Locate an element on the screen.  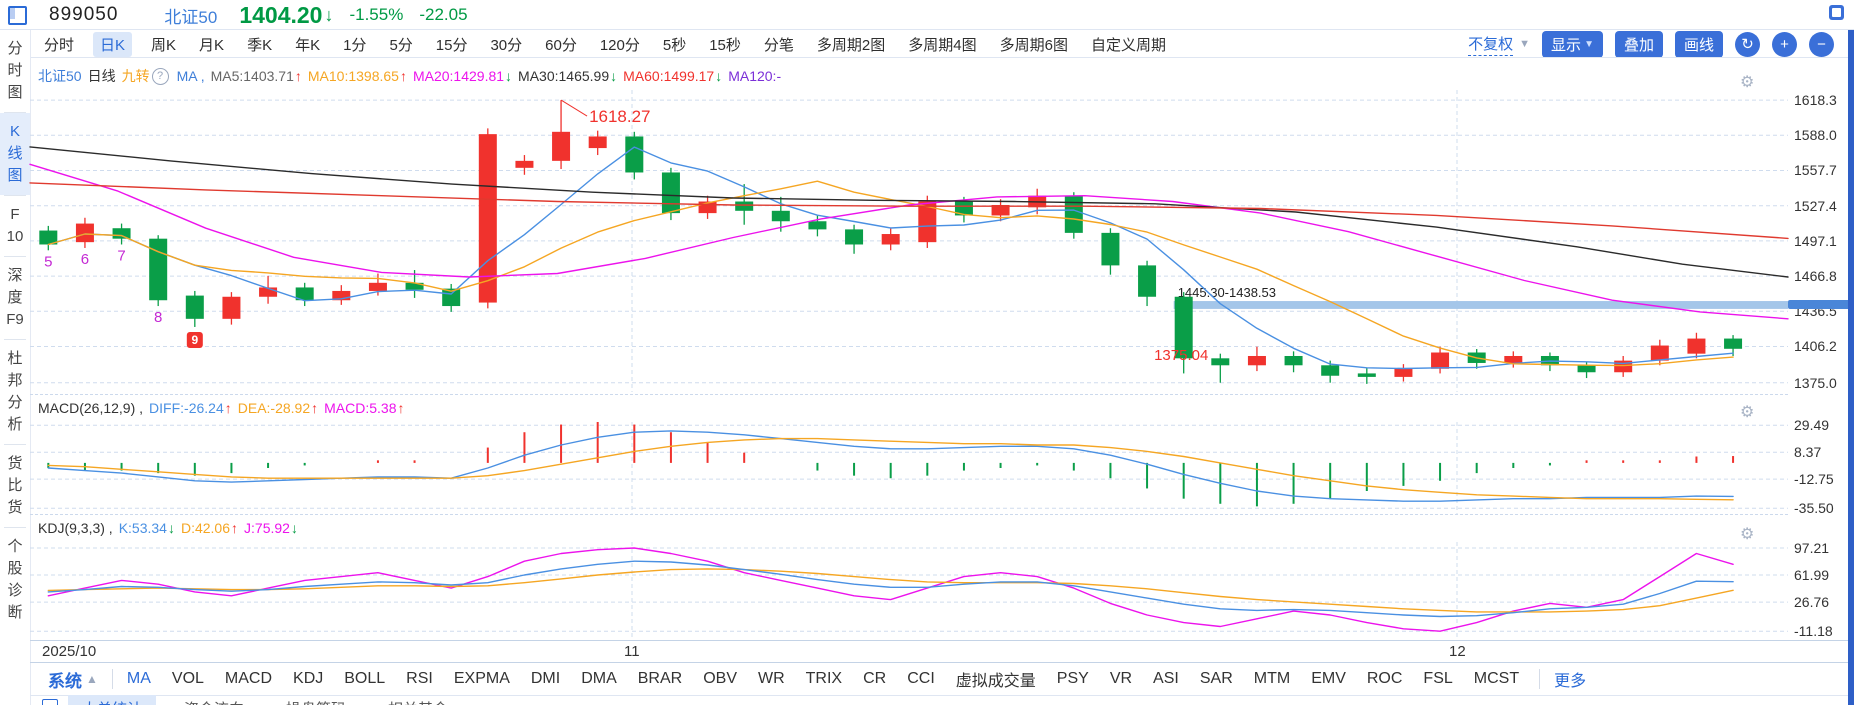
bottom-data-tab-3: 相关基金 is located at coordinates (418, 700).